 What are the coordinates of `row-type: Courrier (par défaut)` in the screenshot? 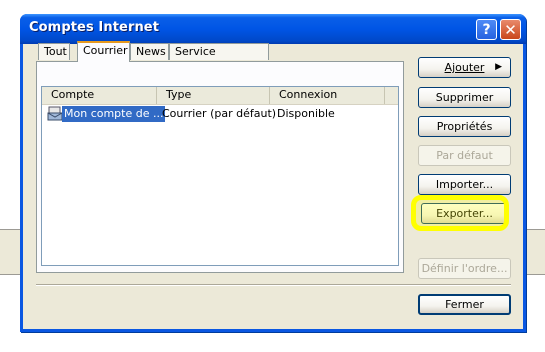 It's located at (219, 113).